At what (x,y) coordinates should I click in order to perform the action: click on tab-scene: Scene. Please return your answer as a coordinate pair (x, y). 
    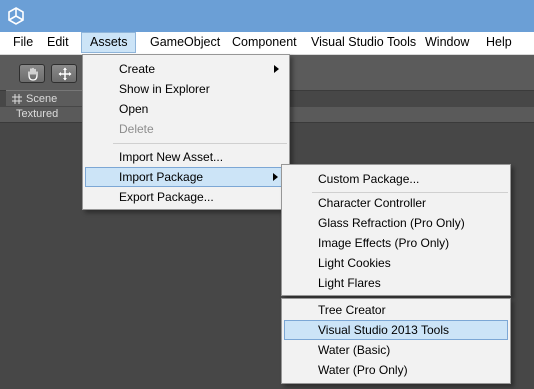
    Looking at the image, I should click on (46, 98).